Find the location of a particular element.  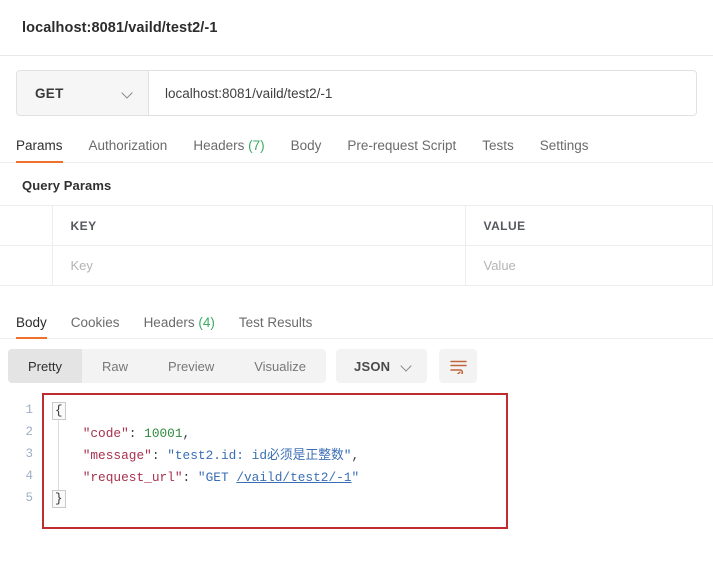

response-body-toolbar: Pretty Raw Preview Visualize JSON is located at coordinates (356, 366).